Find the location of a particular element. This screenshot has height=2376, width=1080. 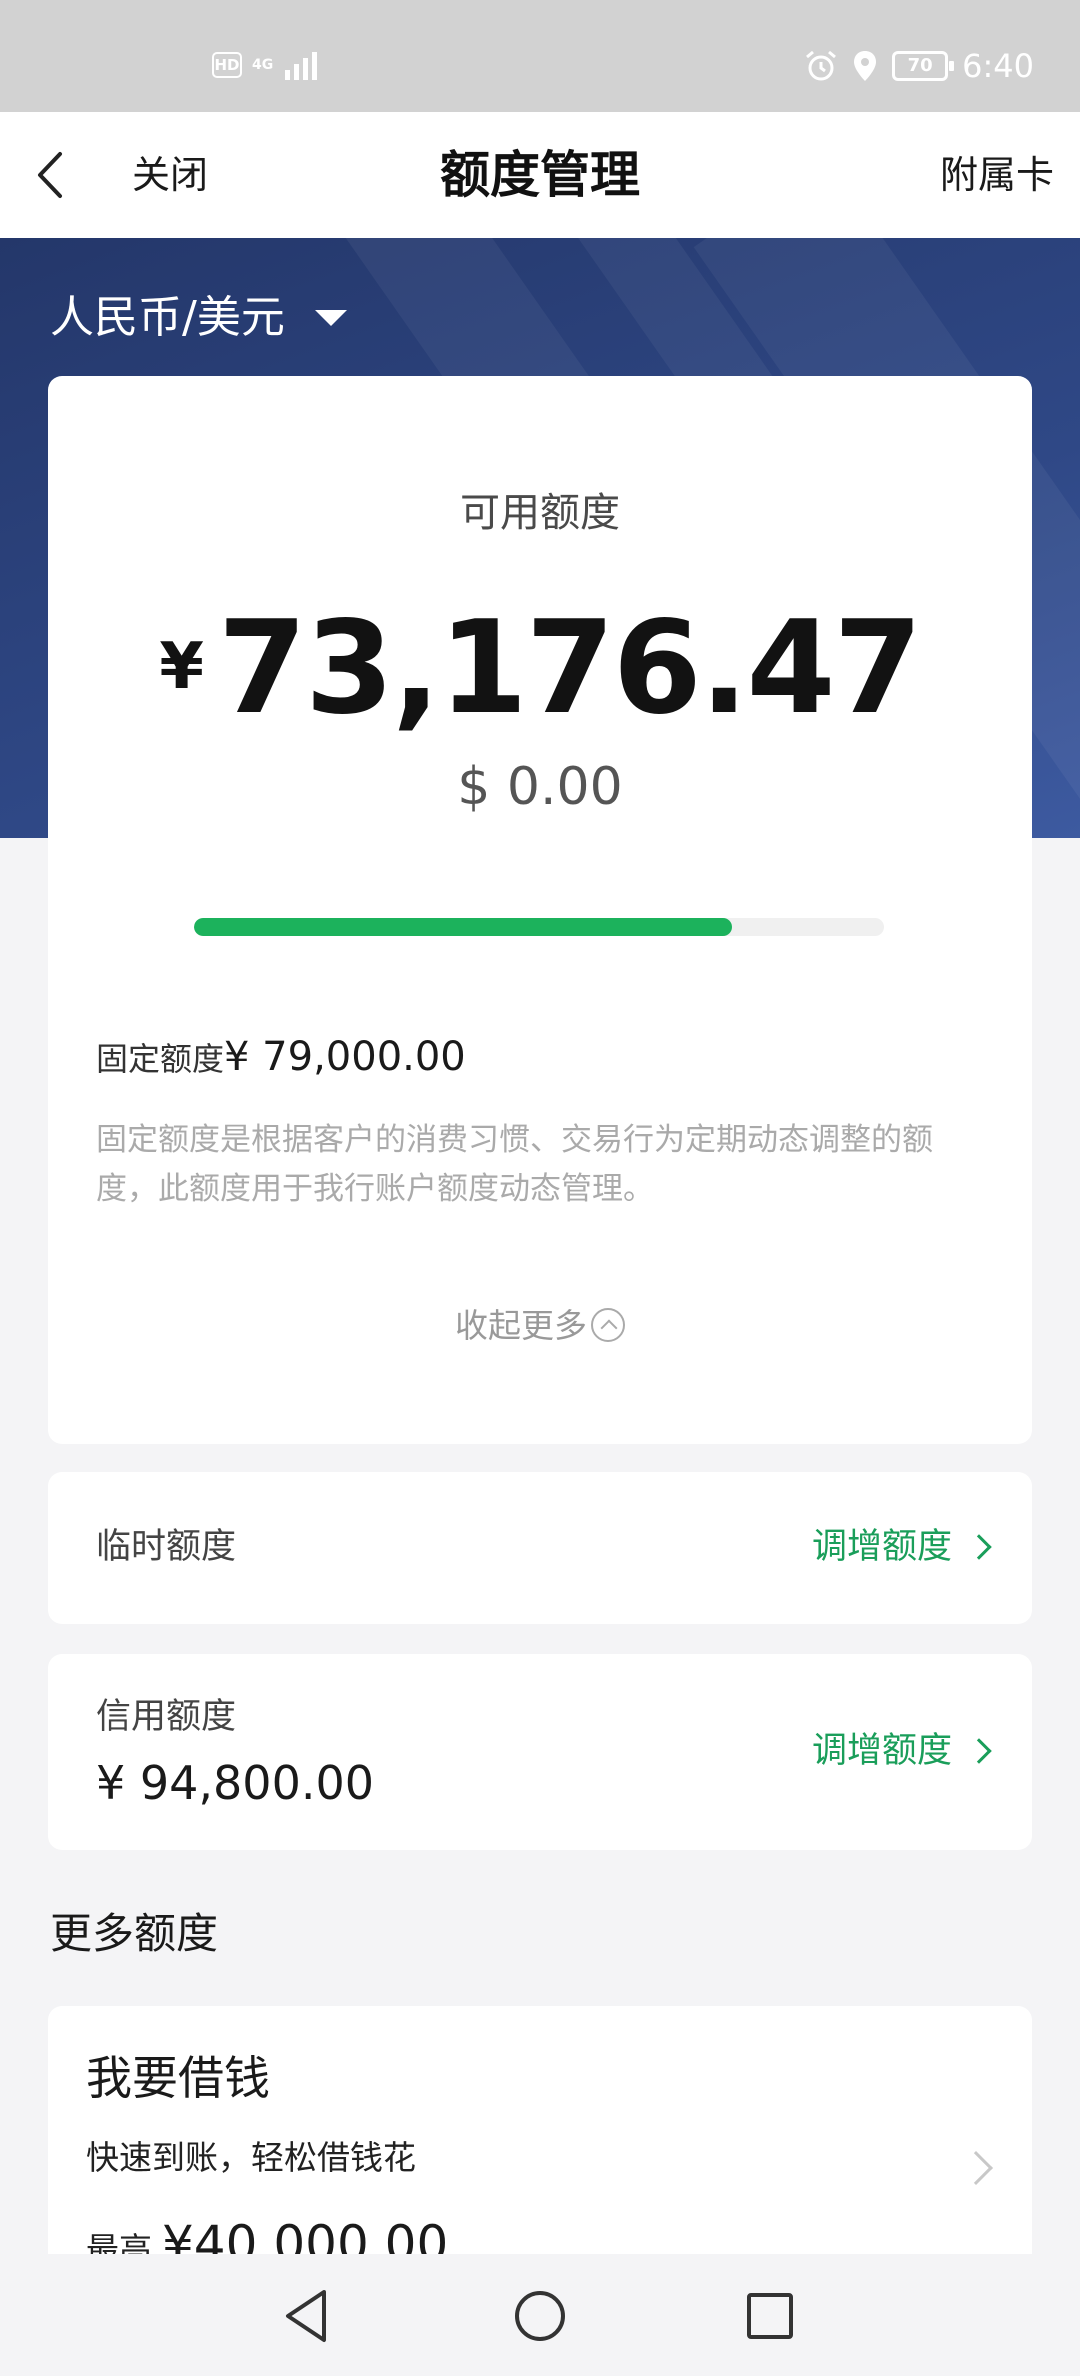

system-nav-bar is located at coordinates (540, 2315).